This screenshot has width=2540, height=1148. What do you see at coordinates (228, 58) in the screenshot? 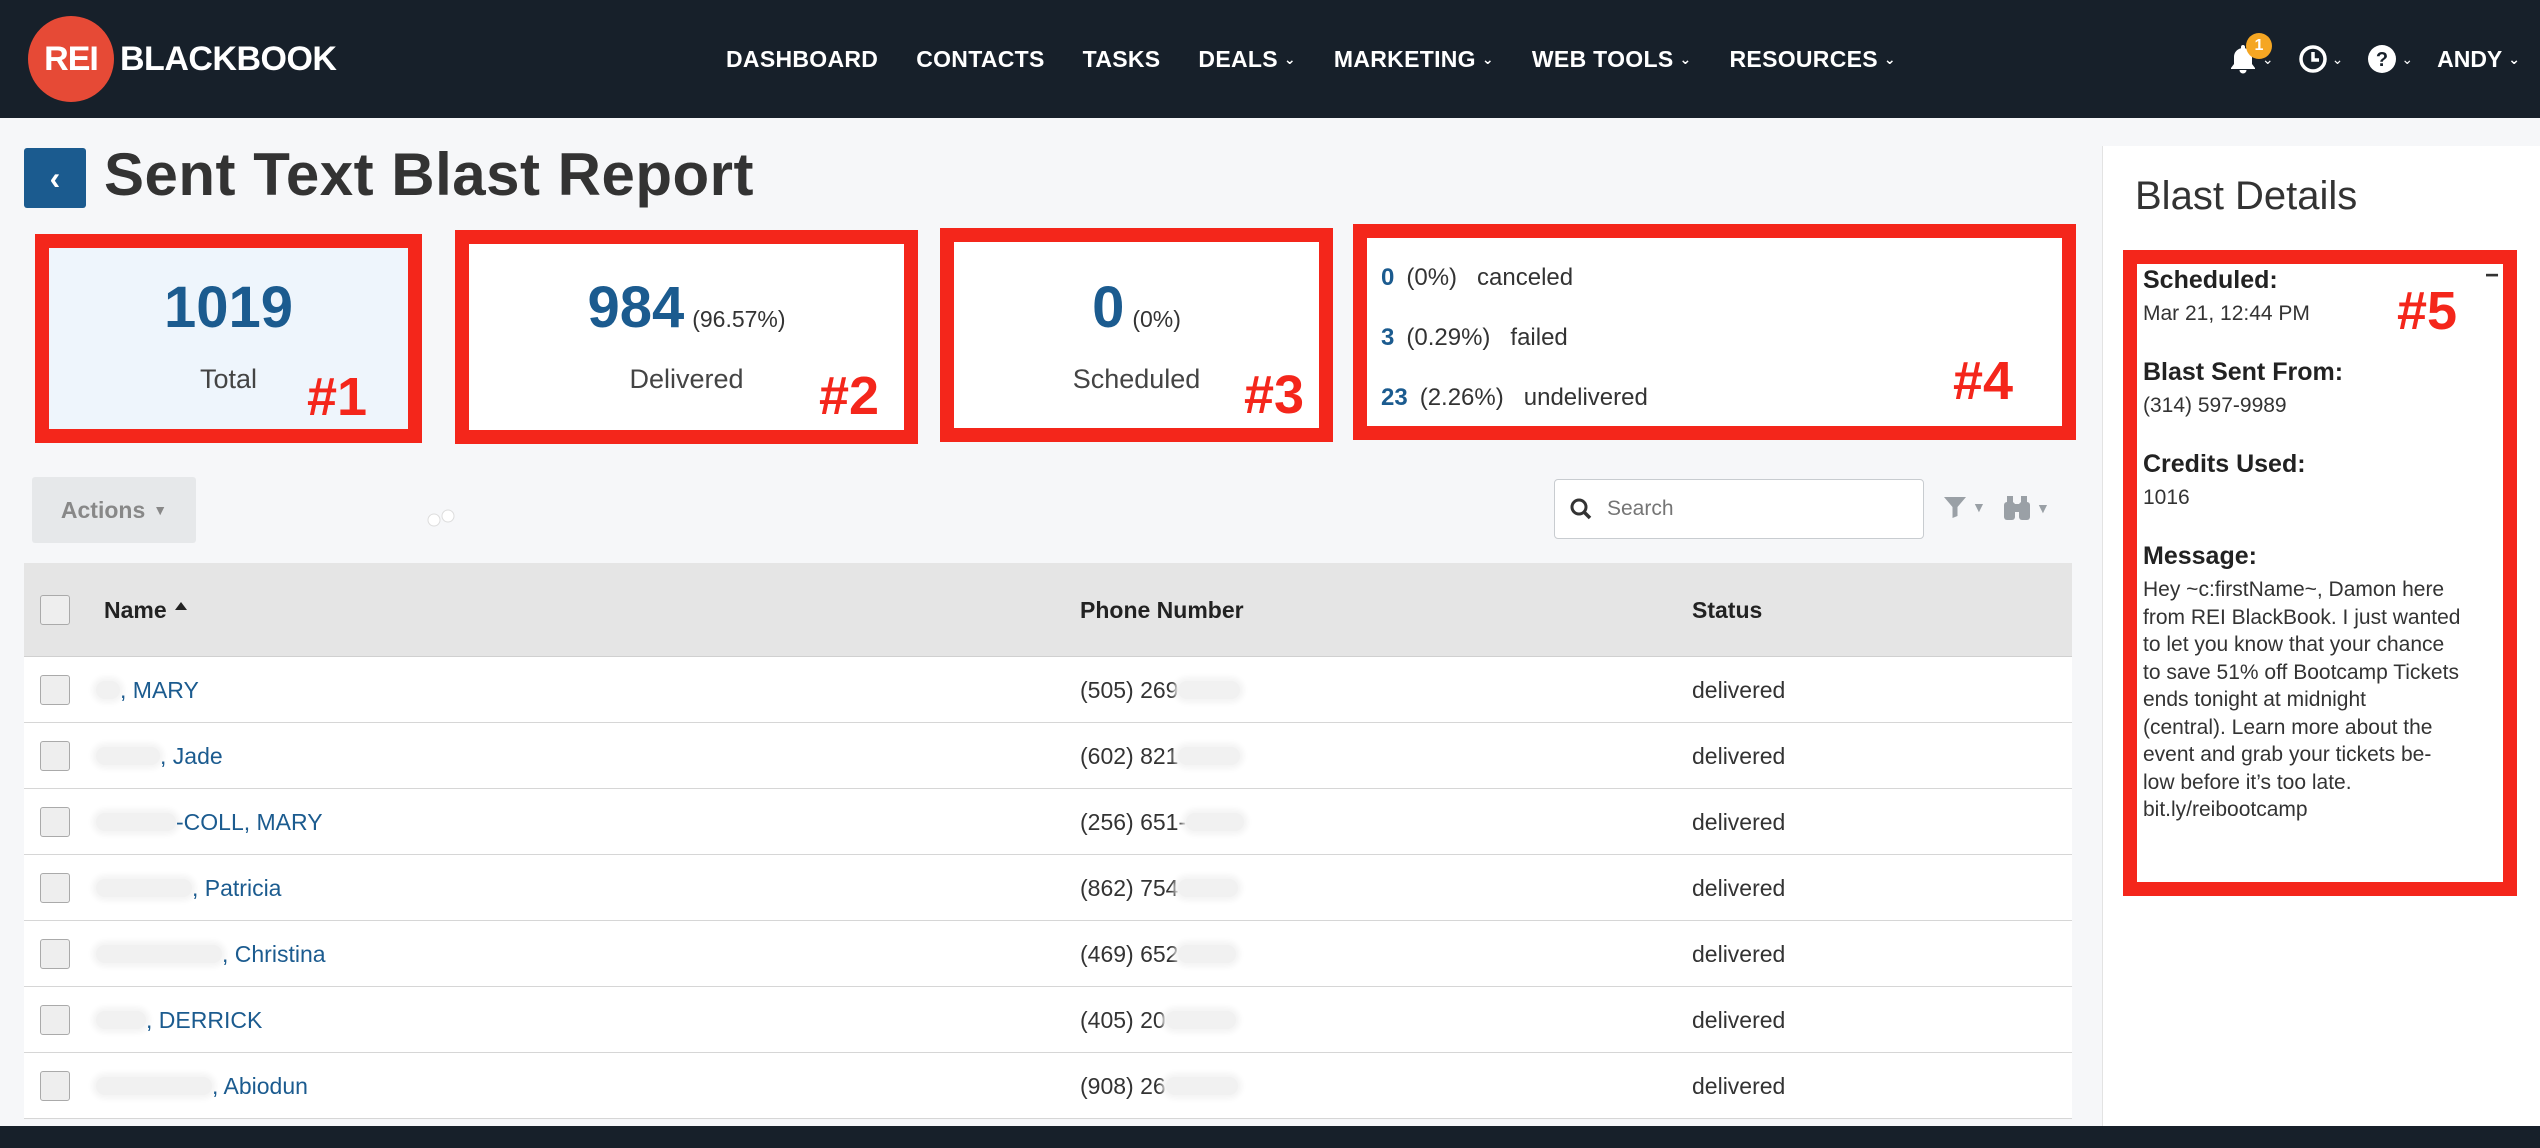
I see `logo-text: BLACKBOOK` at bounding box center [228, 58].